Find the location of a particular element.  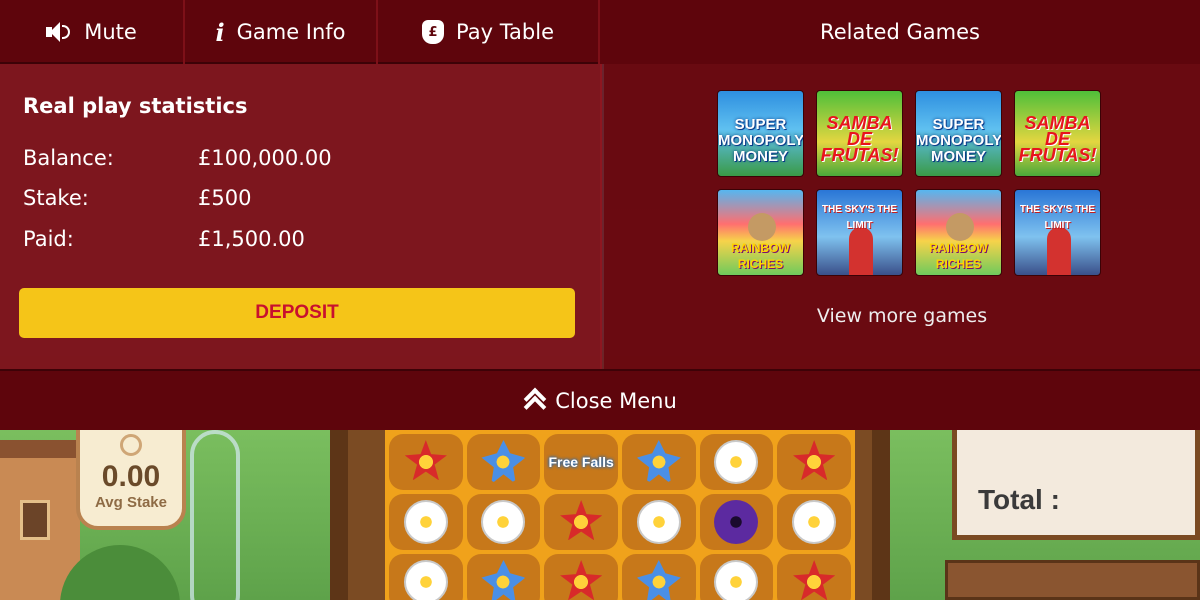

wooden-sign is located at coordinates (1072, 580).